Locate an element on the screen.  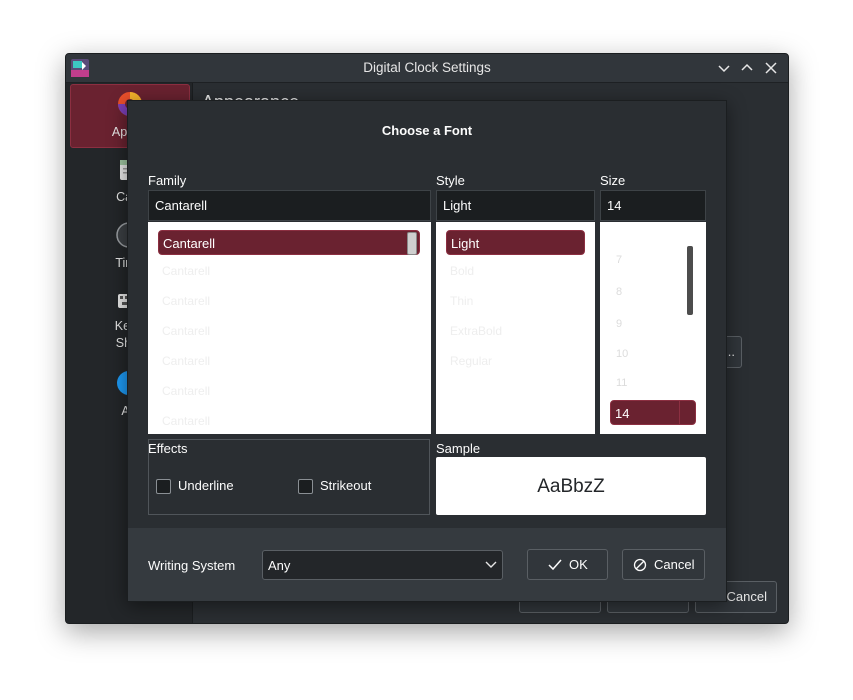
sample-label: Sample is located at coordinates (458, 448).